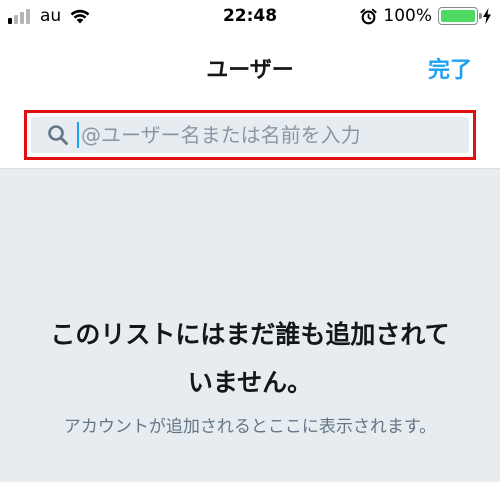 The image size is (500, 482). What do you see at coordinates (487, 16) in the screenshot?
I see `charging-bolt-icon` at bounding box center [487, 16].